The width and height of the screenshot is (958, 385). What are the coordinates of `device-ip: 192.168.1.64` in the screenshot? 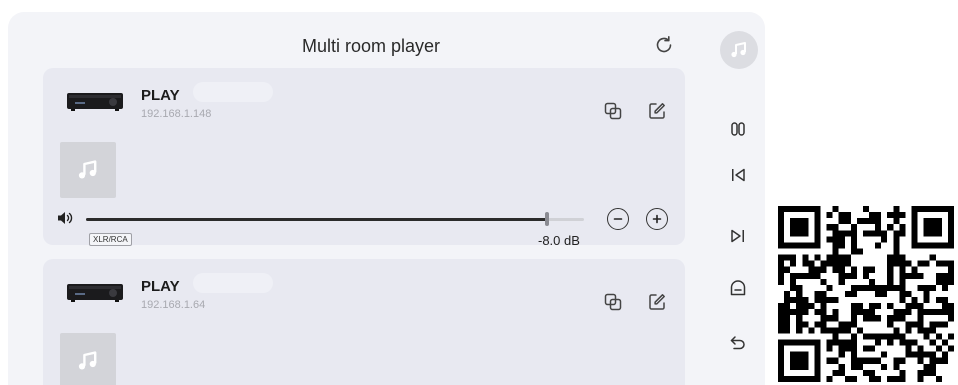 It's located at (173, 305).